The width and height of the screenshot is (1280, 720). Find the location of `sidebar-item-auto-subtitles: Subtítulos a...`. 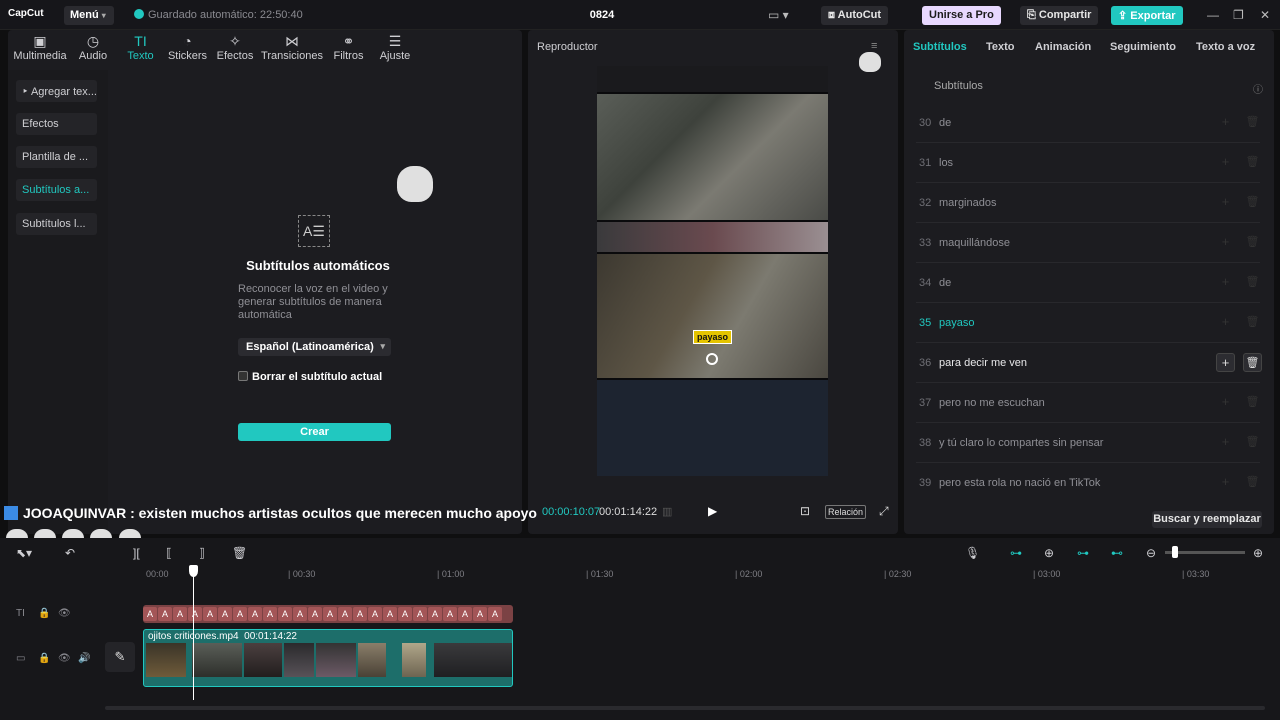

sidebar-item-auto-subtitles: Subtítulos a... is located at coordinates (56, 190).